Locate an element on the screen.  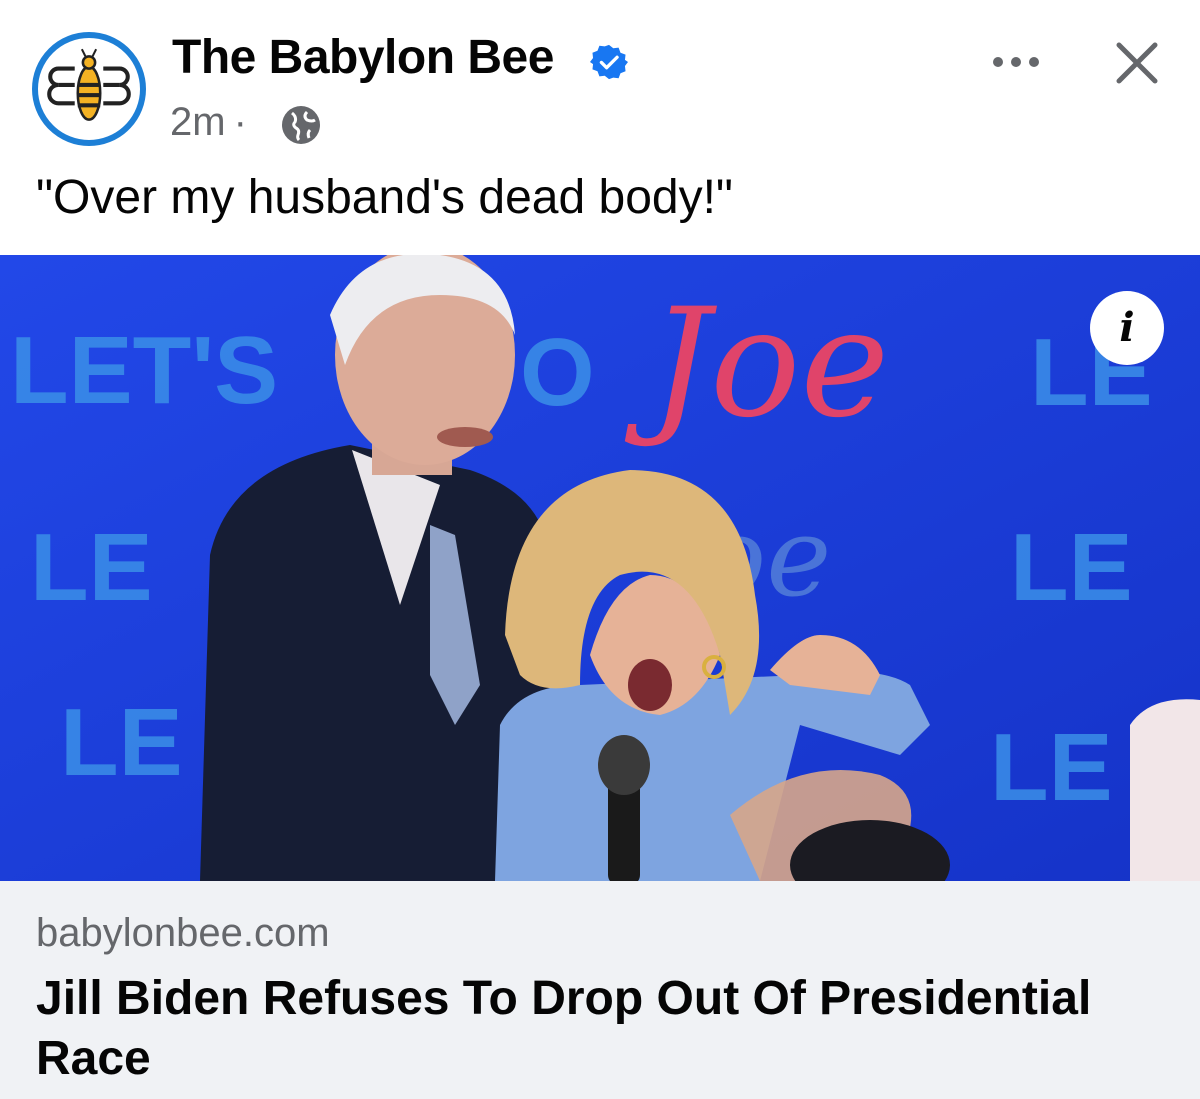
page-avatar is located at coordinates (89, 89).